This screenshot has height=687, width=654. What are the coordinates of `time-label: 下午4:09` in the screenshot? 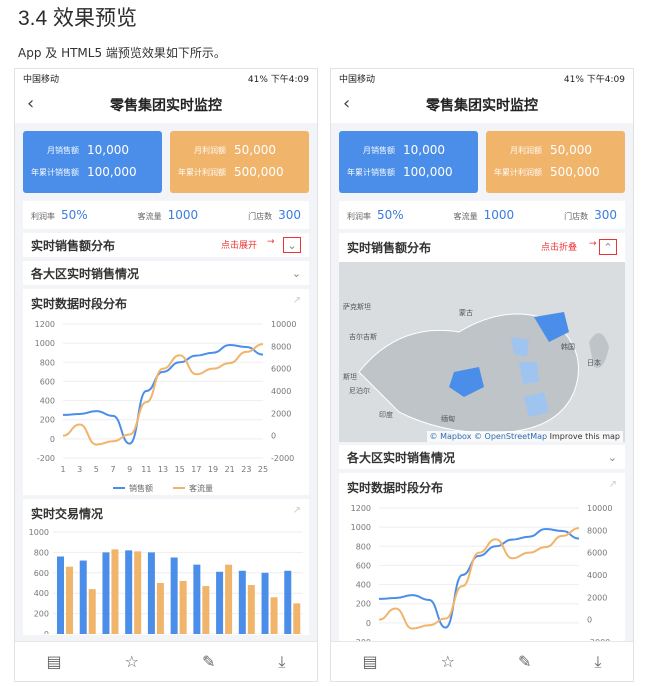 It's located at (605, 79).